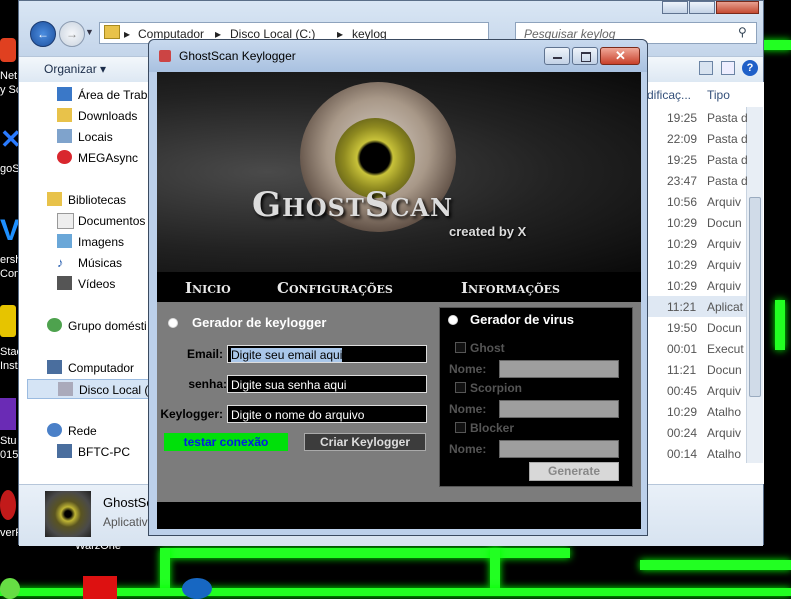 This screenshot has height=599, width=791. I want to click on scorpion-checkbox, so click(460, 387).